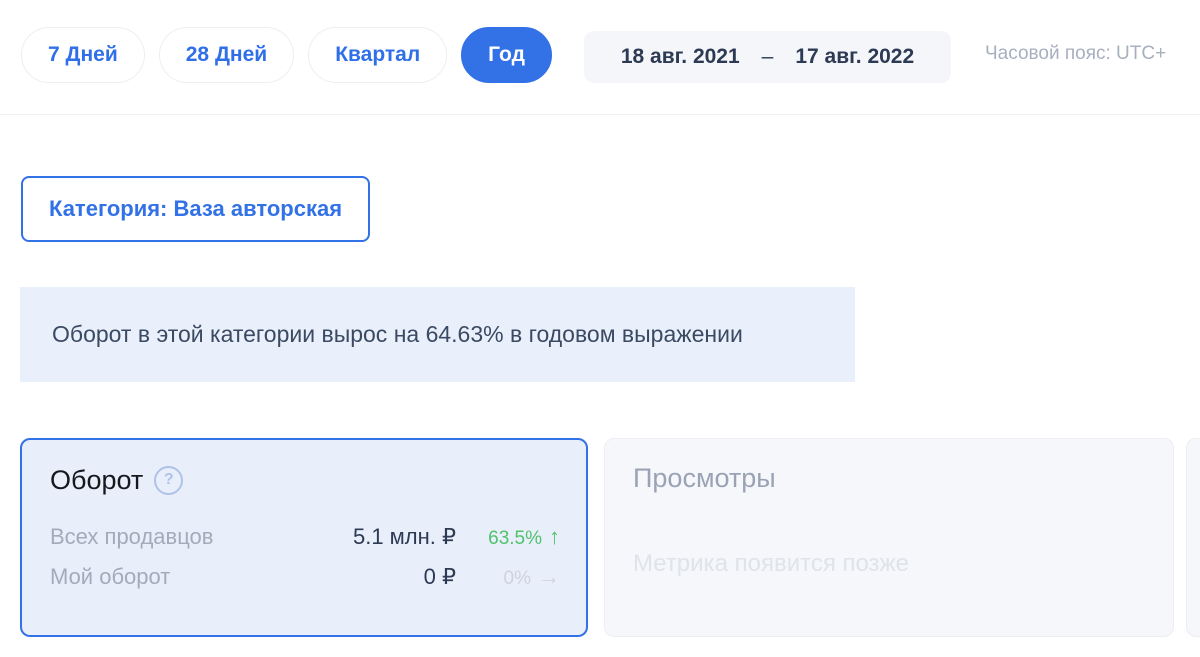 This screenshot has width=1200, height=657. I want to click on date-range-start: 18 авг. 2021, so click(680, 56).